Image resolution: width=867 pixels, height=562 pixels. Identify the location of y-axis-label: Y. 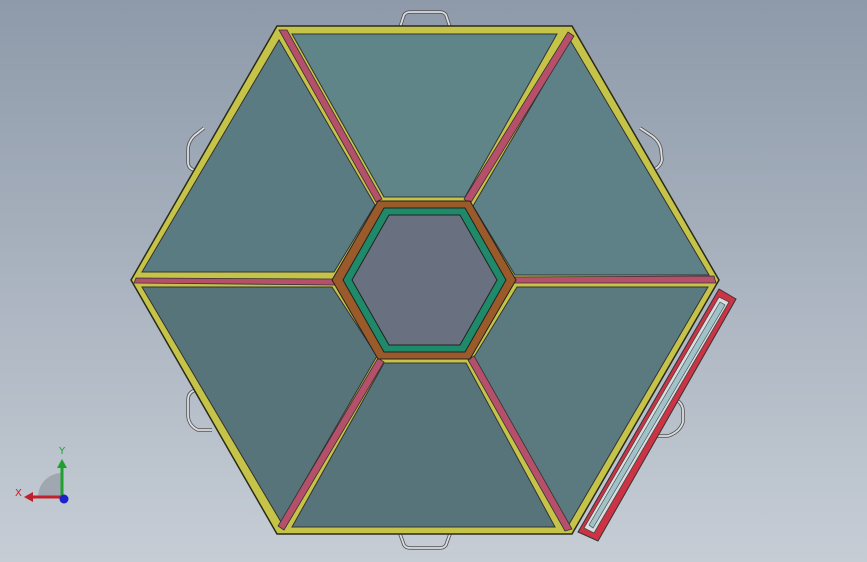
(62, 451).